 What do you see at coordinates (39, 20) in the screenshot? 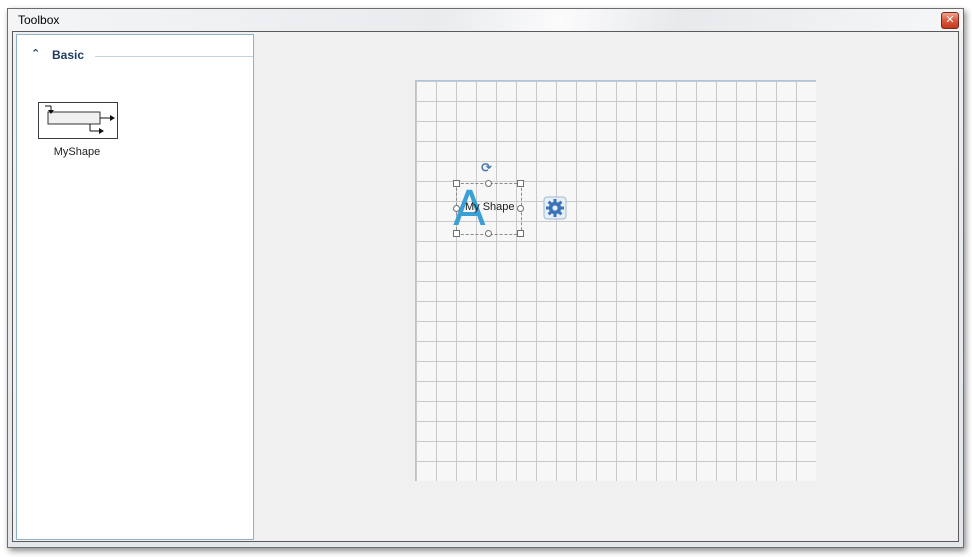
I see `window-title: Toolbox` at bounding box center [39, 20].